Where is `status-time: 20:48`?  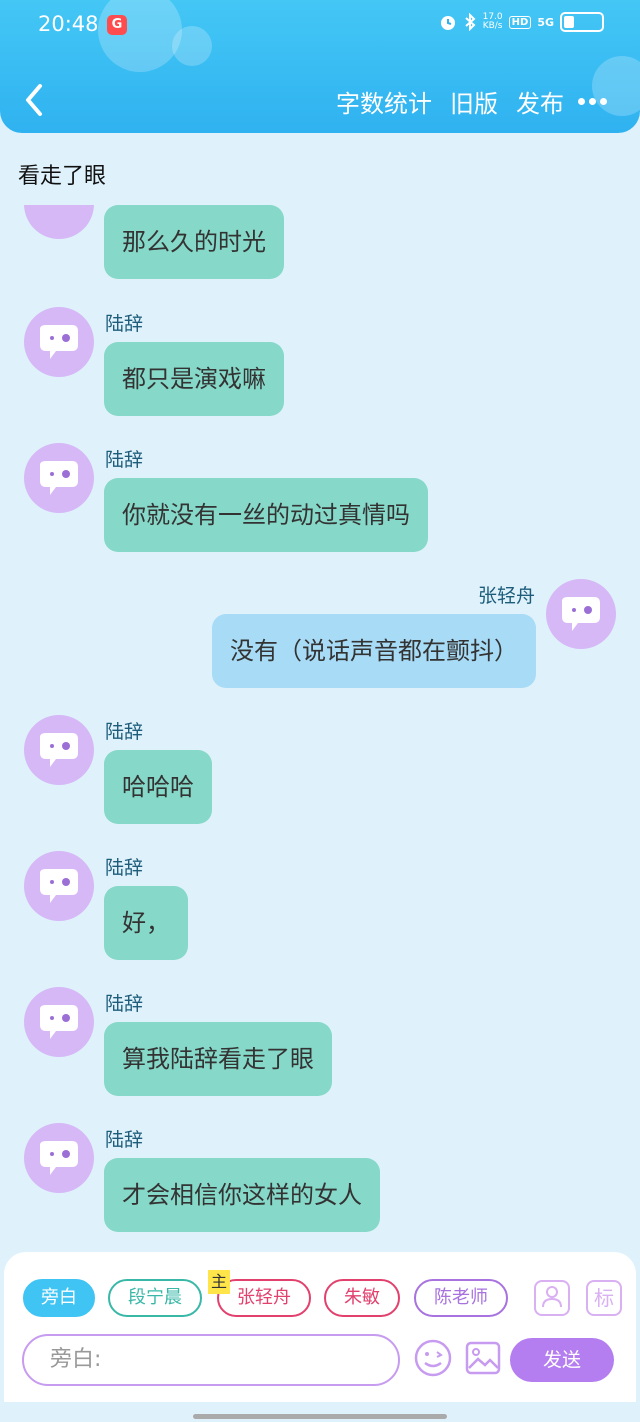
status-time: 20:48 is located at coordinates (68, 24).